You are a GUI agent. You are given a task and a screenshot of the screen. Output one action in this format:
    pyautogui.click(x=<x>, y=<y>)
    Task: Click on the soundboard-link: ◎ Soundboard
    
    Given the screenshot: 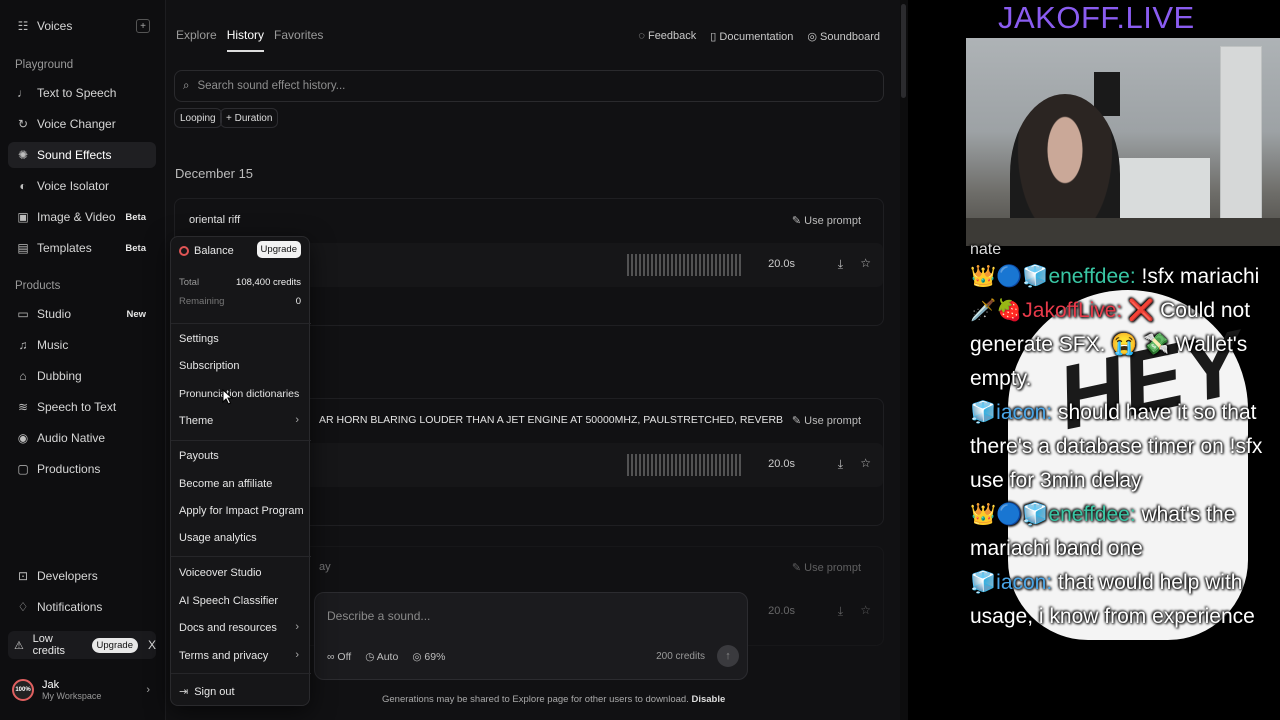 What is the action you would take?
    pyautogui.click(x=843, y=36)
    